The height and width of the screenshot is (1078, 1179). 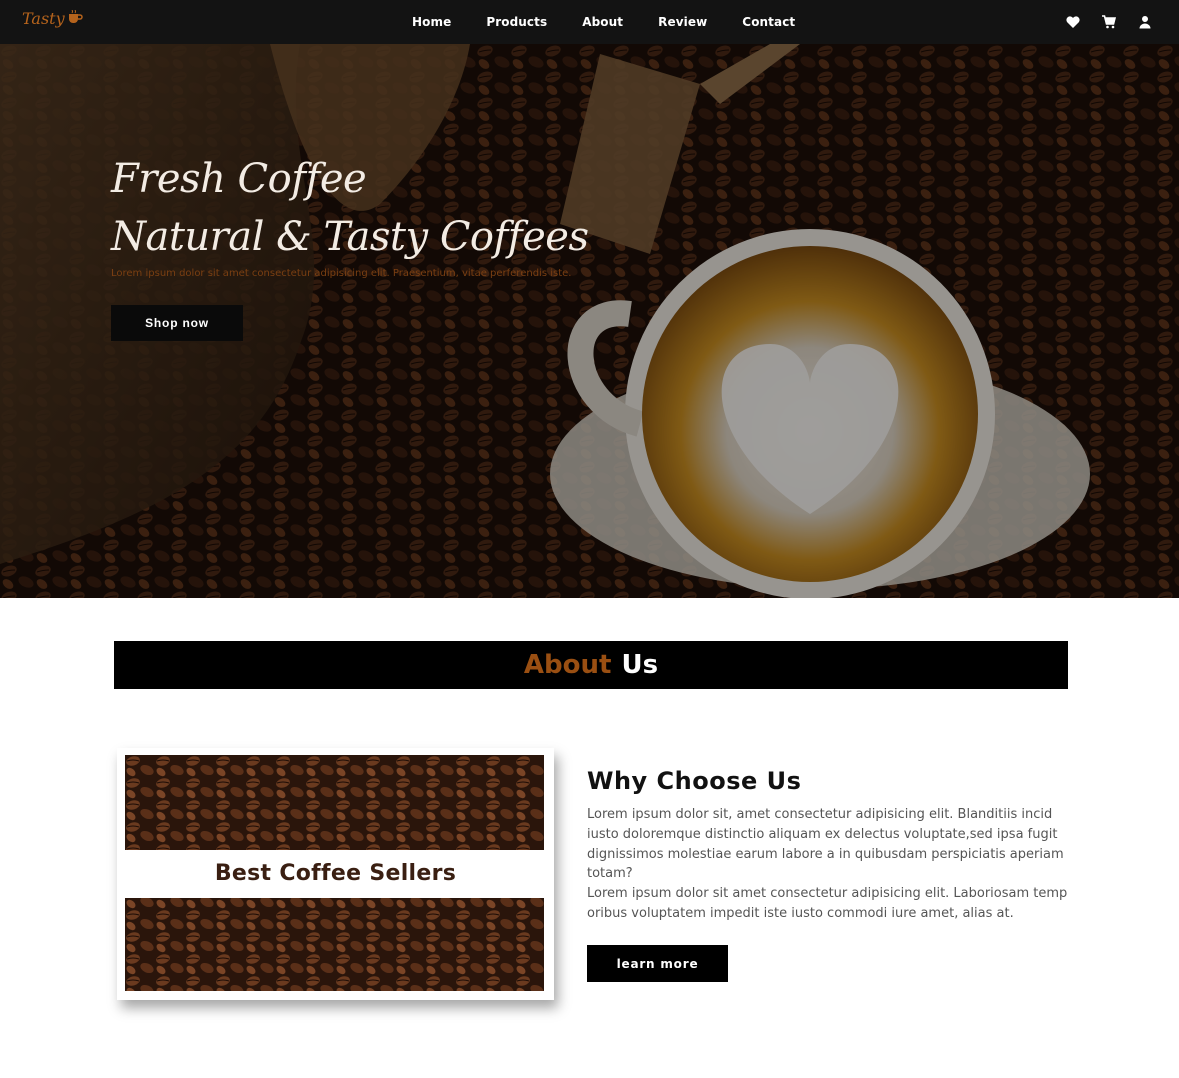 I want to click on hero-heading: Fresh Coffee Natural & Tasty Coffees, so click(x=350, y=208).